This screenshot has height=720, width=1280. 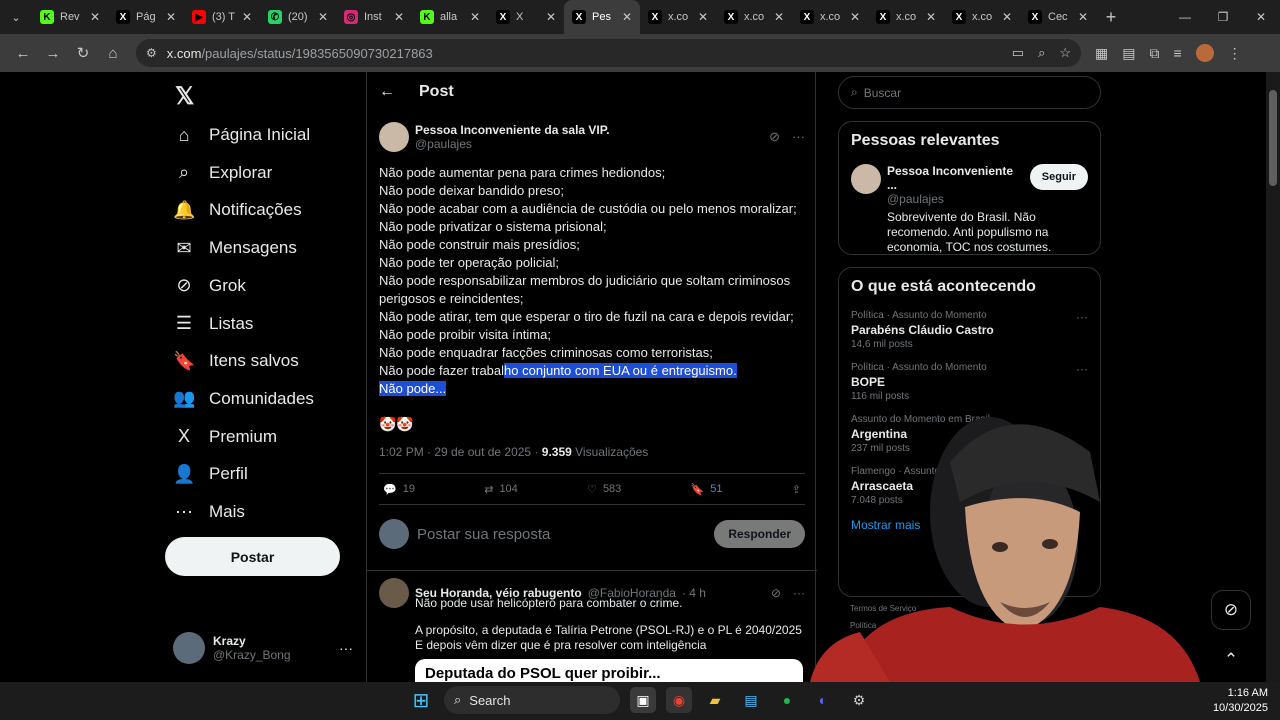 What do you see at coordinates (759, 534) in the screenshot?
I see `reply-submit-button: Responder` at bounding box center [759, 534].